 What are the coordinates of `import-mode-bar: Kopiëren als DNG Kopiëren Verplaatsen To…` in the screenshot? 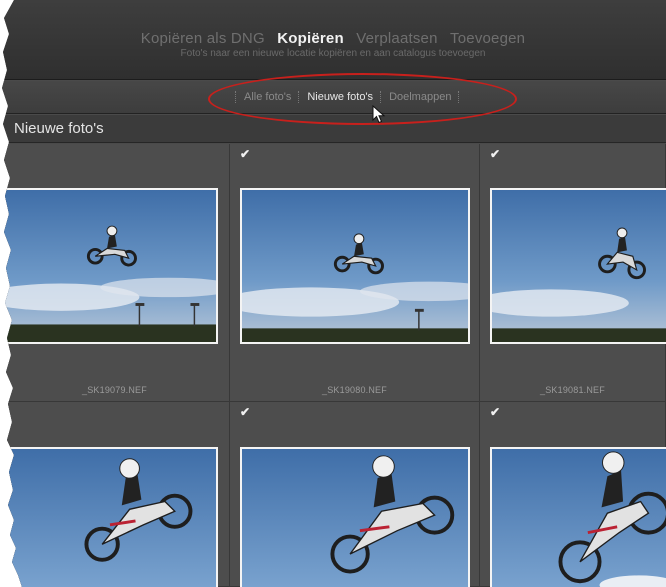 It's located at (334, 40).